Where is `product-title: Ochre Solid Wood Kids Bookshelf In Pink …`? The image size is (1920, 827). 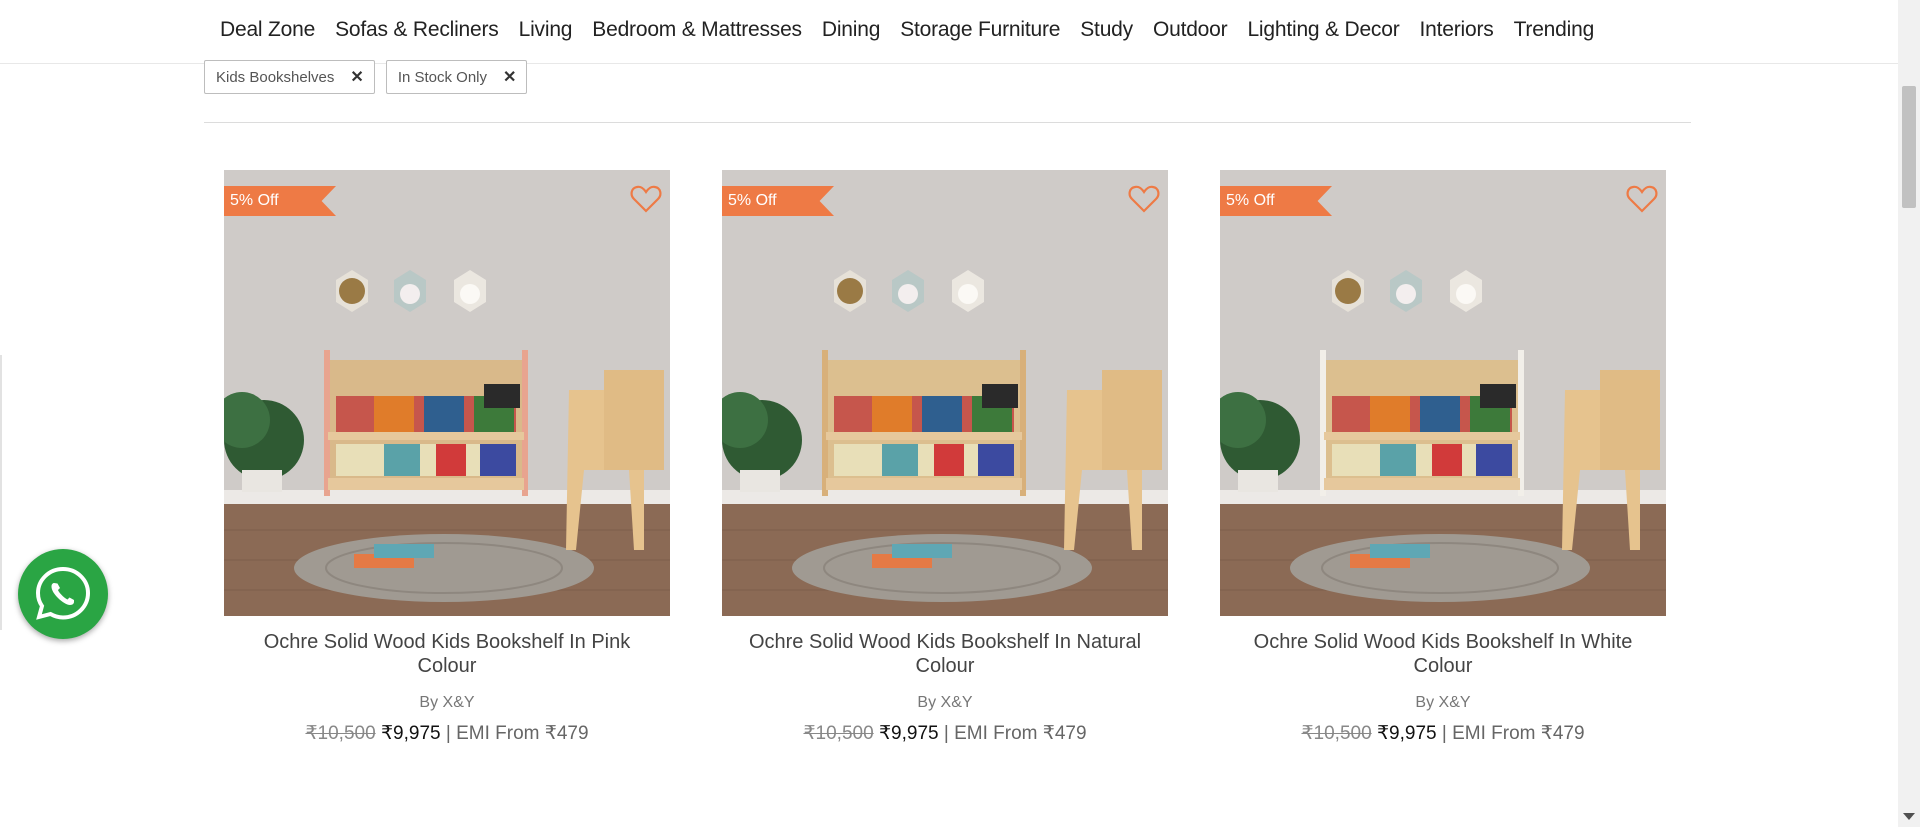
product-title: Ochre Solid Wood Kids Bookshelf In Pink … is located at coordinates (447, 654).